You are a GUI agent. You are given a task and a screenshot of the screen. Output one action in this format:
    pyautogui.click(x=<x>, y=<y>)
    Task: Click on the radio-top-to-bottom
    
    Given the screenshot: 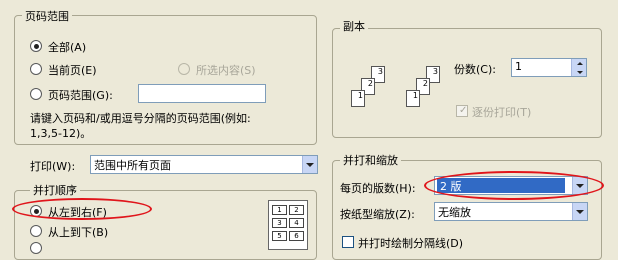 What is the action you would take?
    pyautogui.click(x=36, y=231)
    